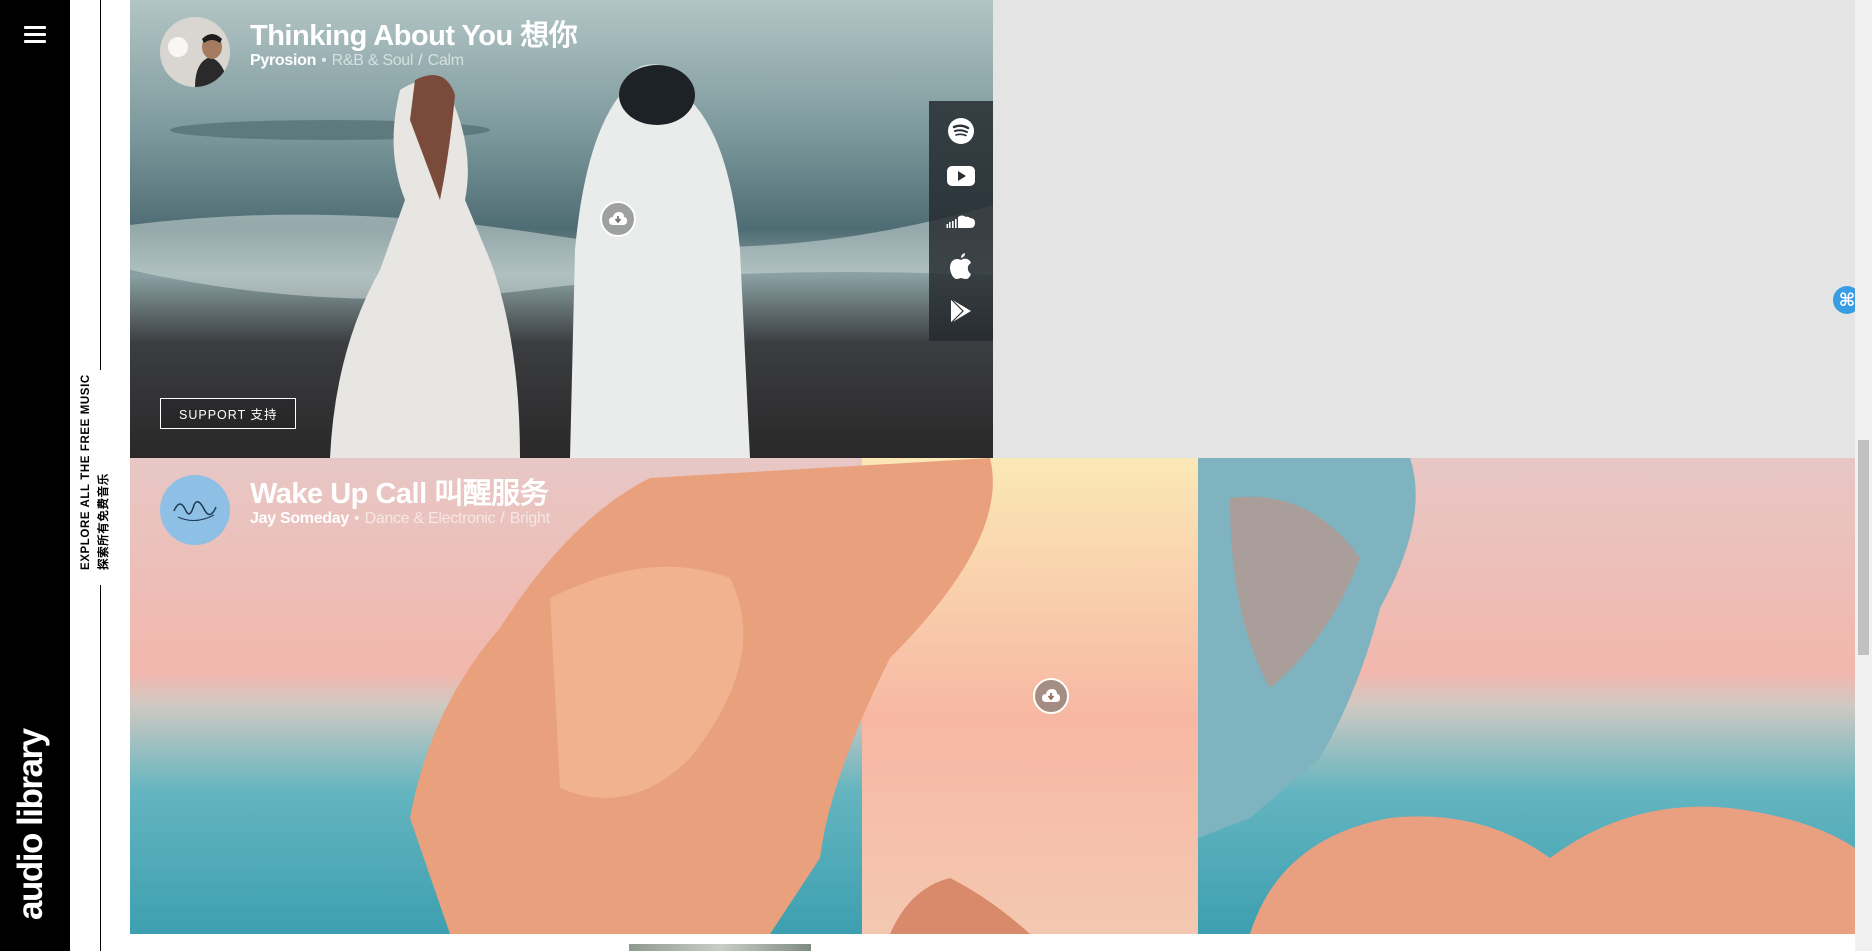 This screenshot has height=951, width=1872. I want to click on google-play-icon, so click(961, 311).